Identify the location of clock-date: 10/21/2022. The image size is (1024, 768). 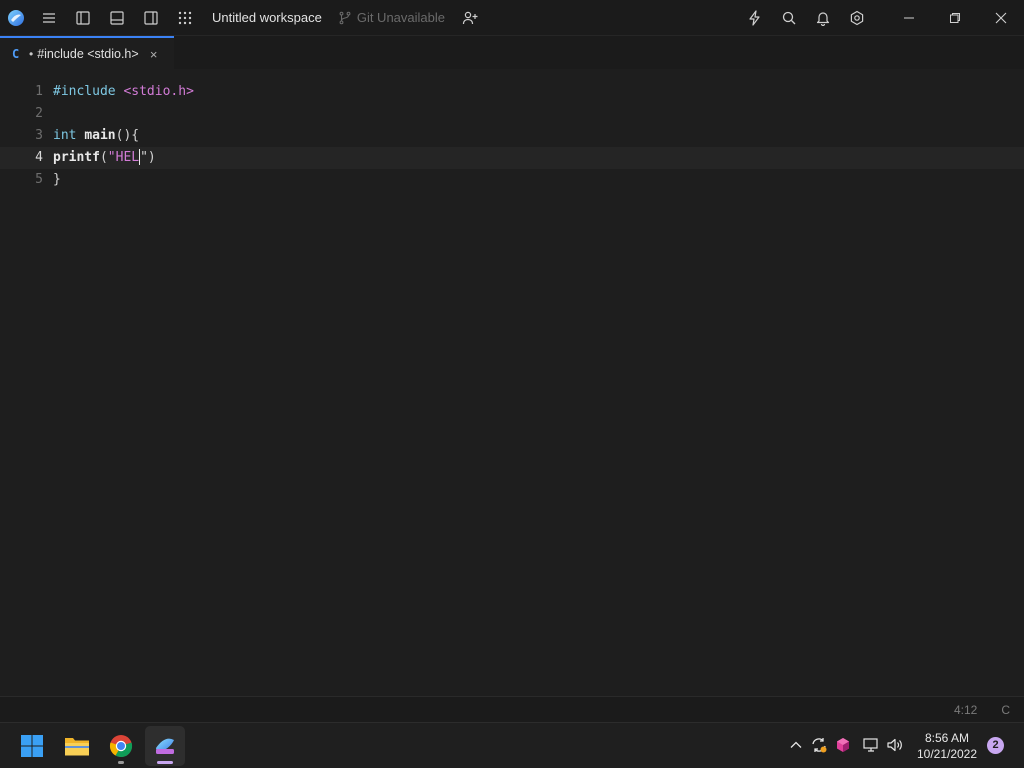
(947, 754).